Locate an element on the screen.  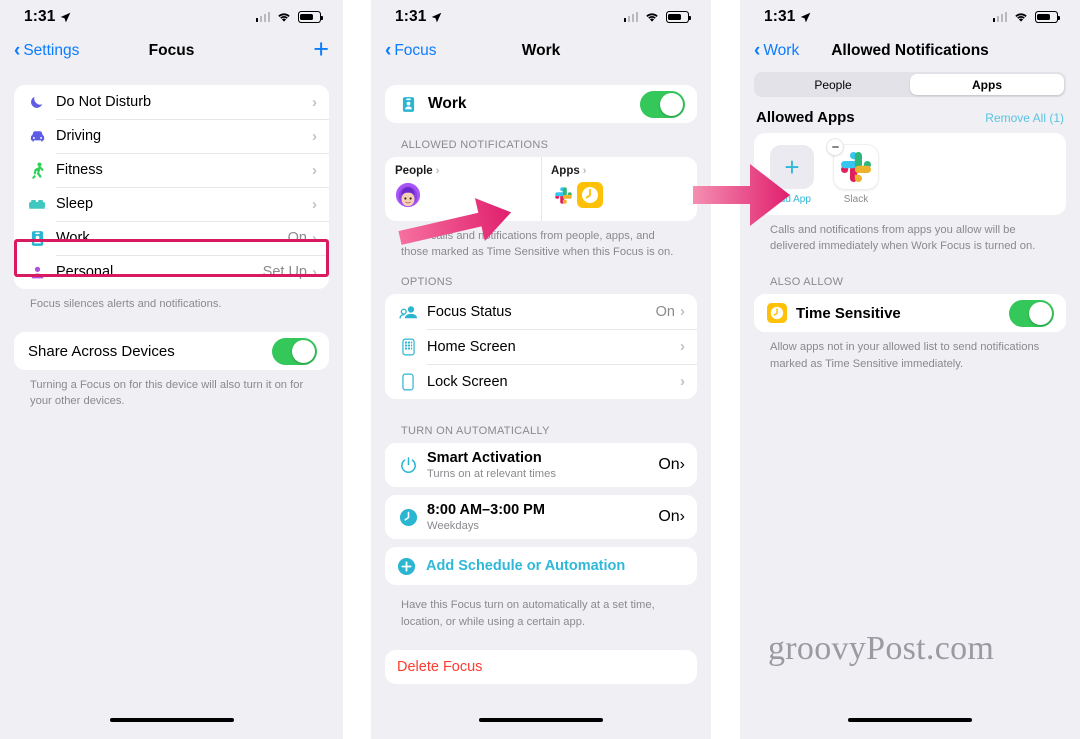
allowed-notifications-header: ALLOWED NOTIFICATIONS is located at coordinates (475, 145).